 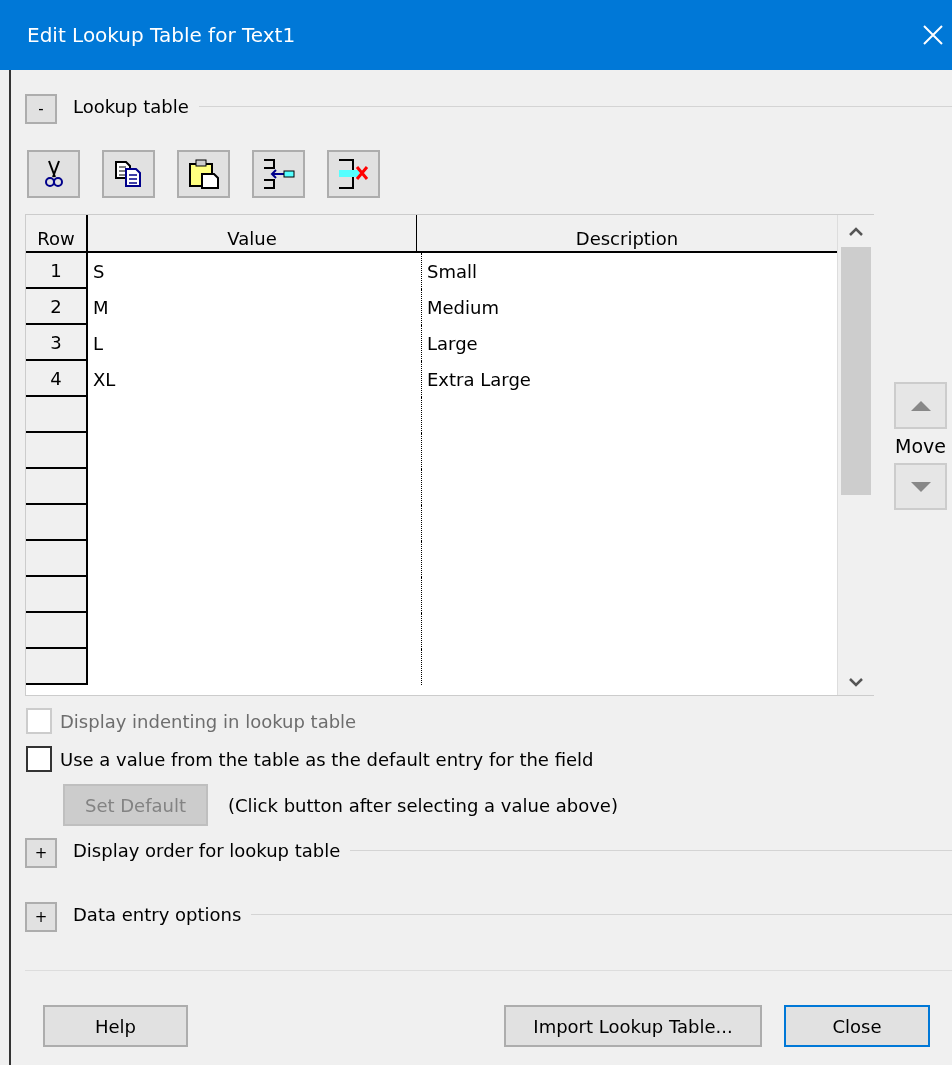 I want to click on scissors-icon, so click(x=53, y=174).